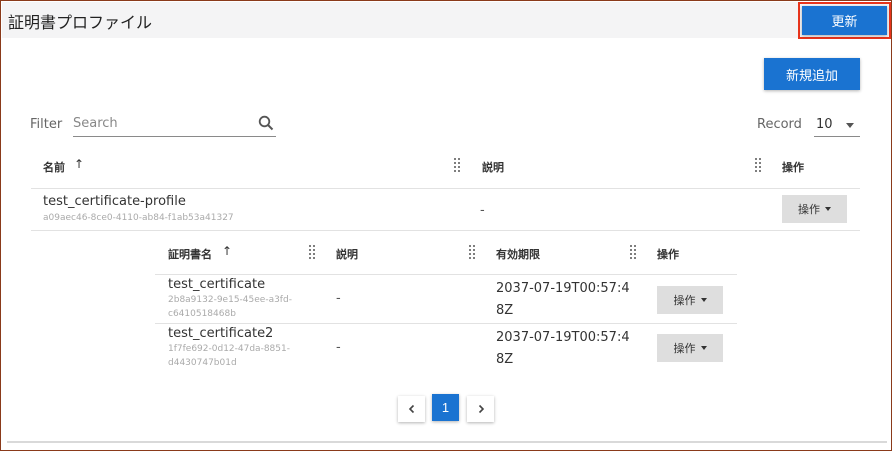 The height and width of the screenshot is (451, 892). I want to click on column-header-certificate-name: 証明書名, so click(190, 254).